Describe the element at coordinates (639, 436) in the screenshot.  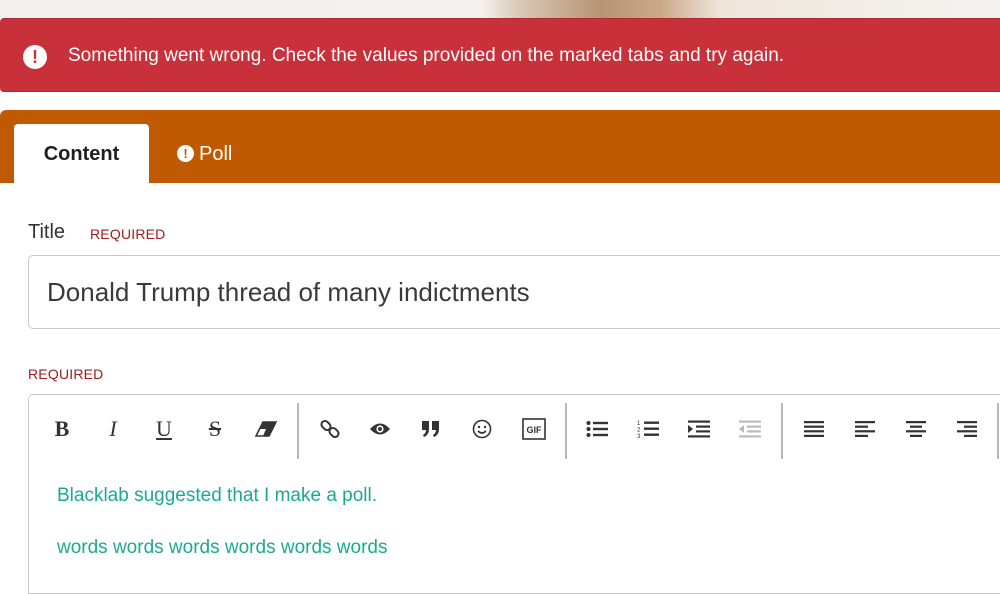
I see `svg-text: 3` at that location.